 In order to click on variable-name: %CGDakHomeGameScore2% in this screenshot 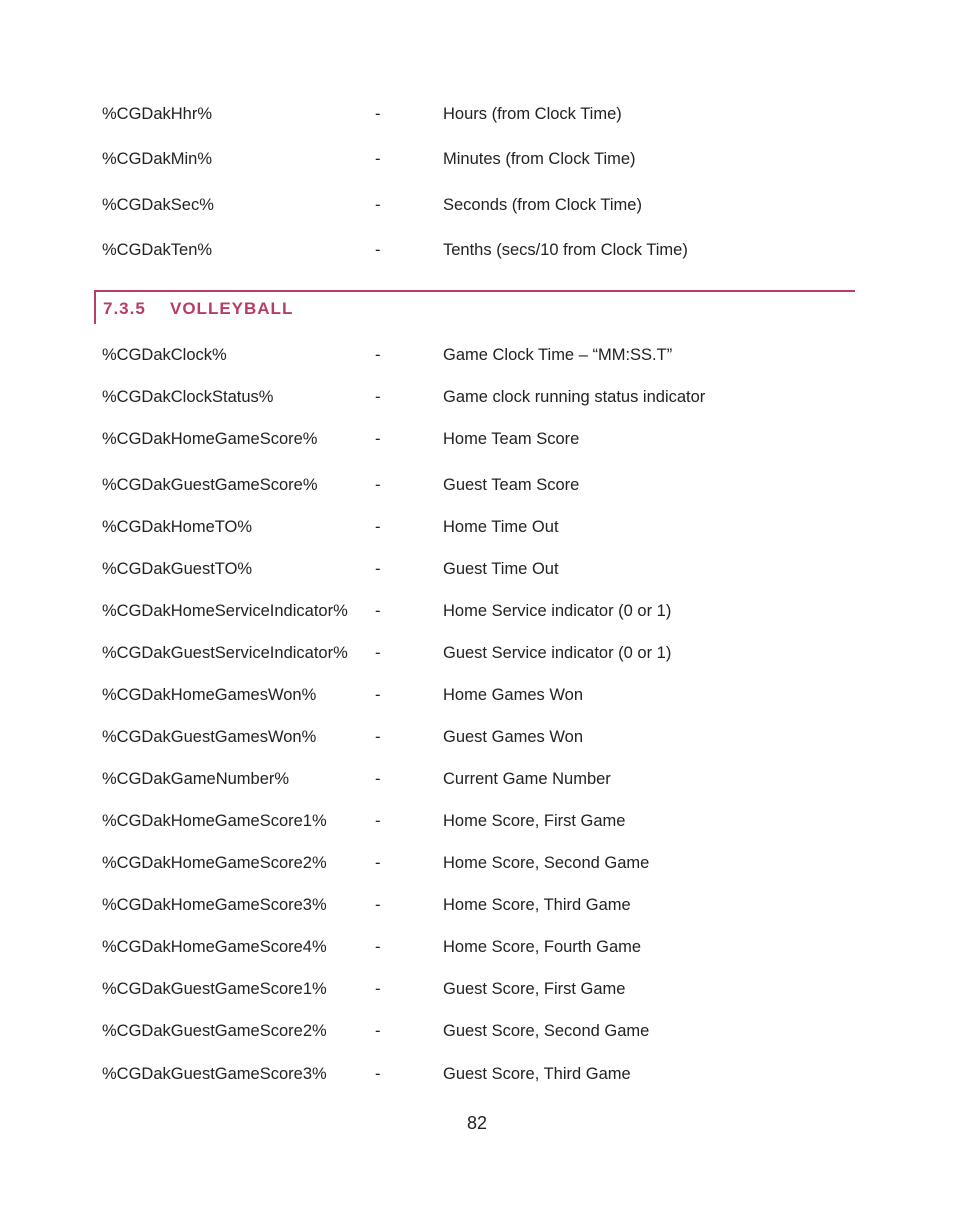, I will do `click(214, 863)`.